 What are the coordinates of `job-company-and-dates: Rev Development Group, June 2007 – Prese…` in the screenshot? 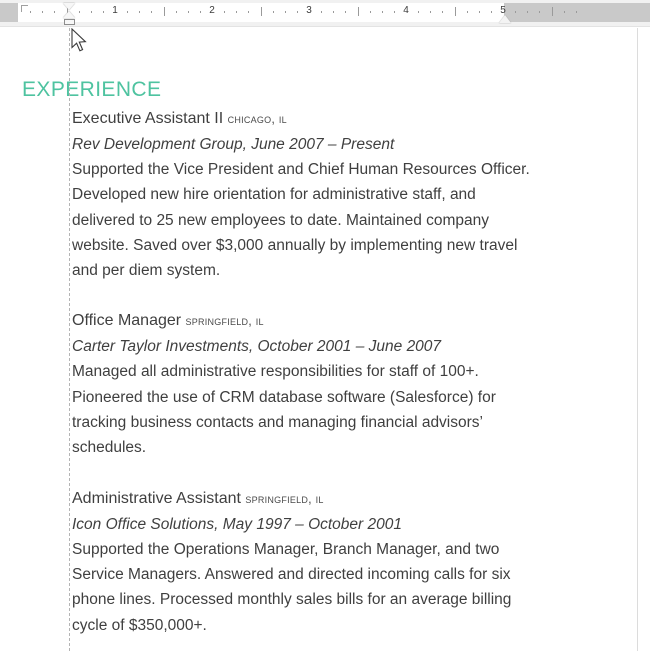 It's located at (233, 144).